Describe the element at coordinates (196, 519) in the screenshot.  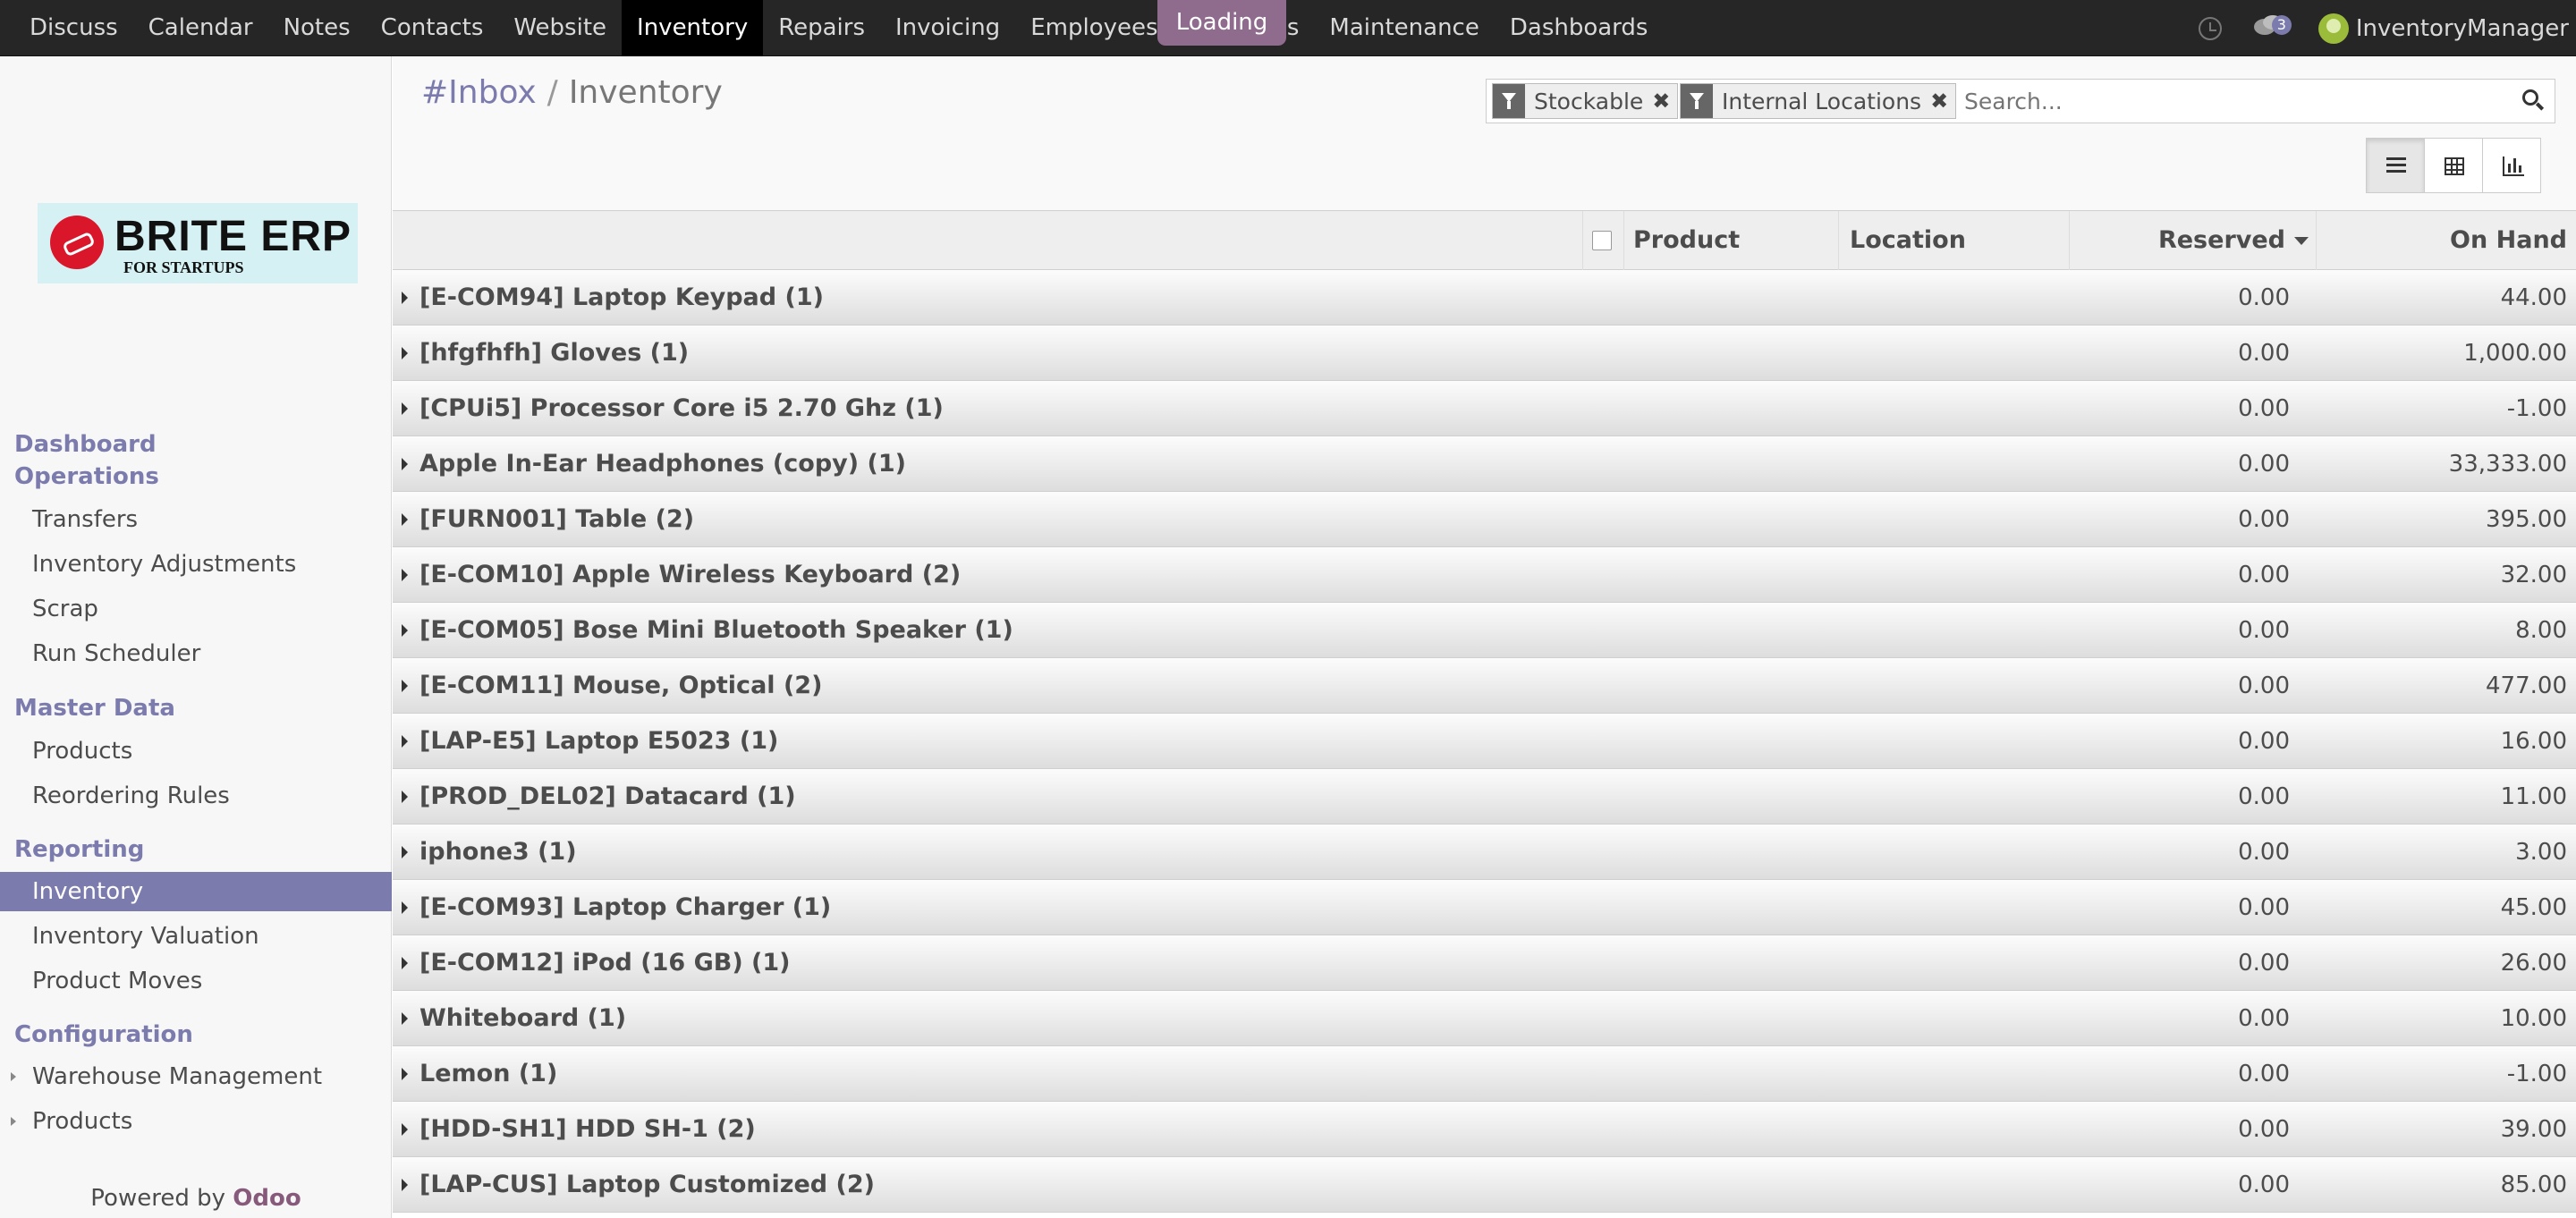
I see `sidebar-item-transfers: Transfers` at that location.